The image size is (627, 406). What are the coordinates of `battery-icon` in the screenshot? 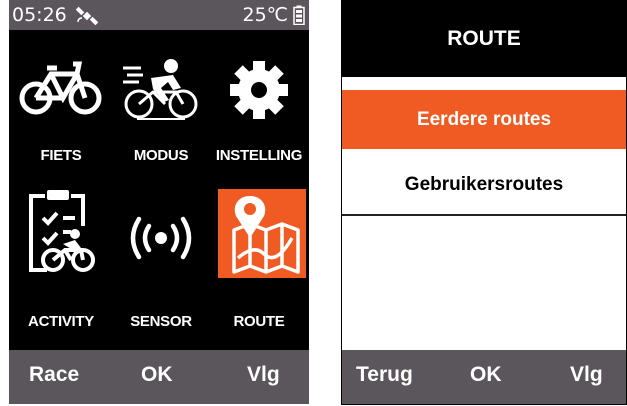 It's located at (299, 15).